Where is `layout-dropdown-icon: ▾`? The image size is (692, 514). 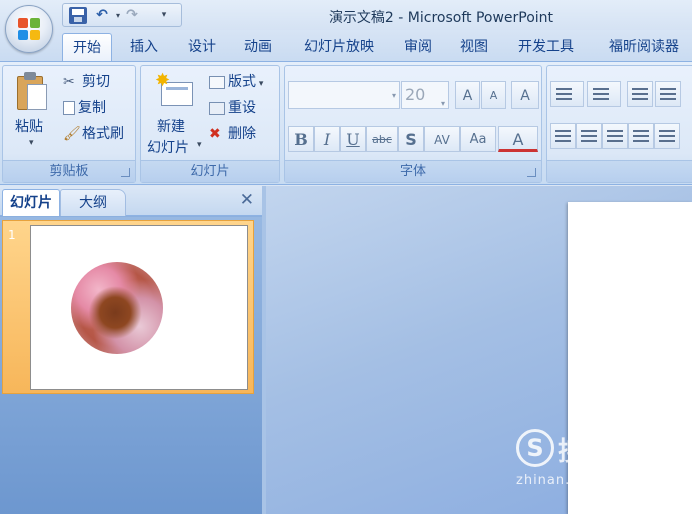 layout-dropdown-icon: ▾ is located at coordinates (260, 84).